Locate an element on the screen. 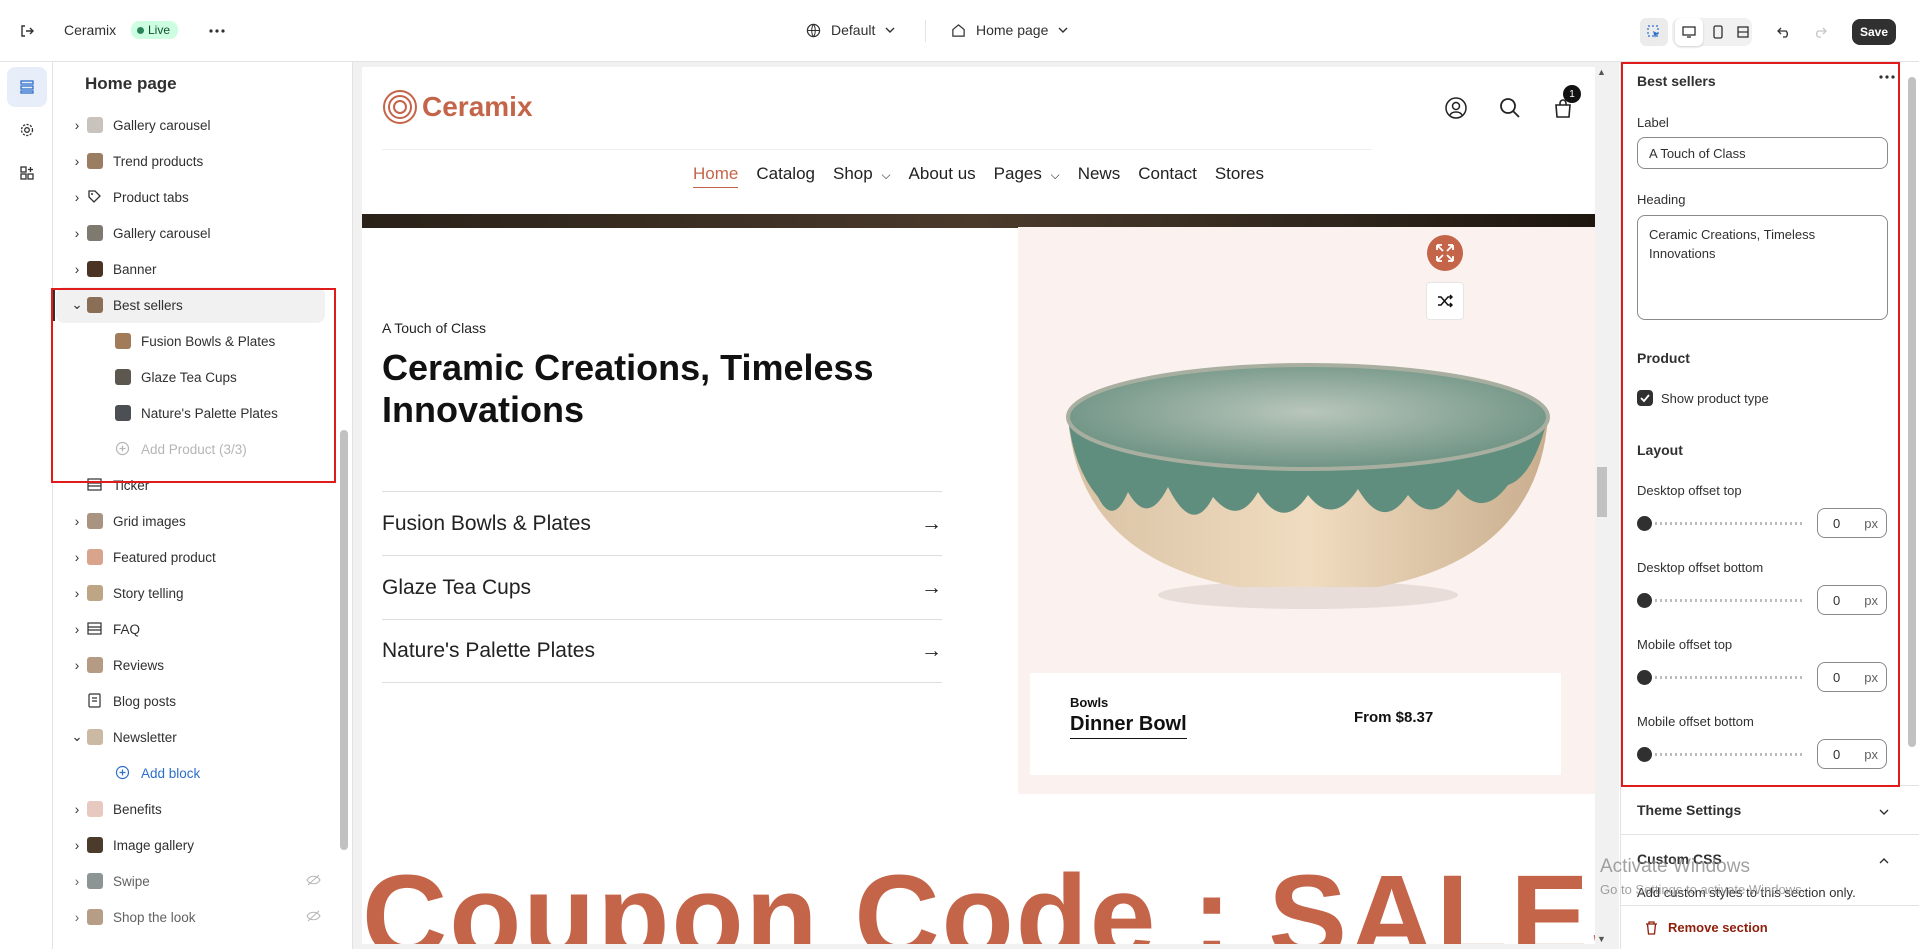 The height and width of the screenshot is (949, 1919). tag-icon is located at coordinates (95, 197).